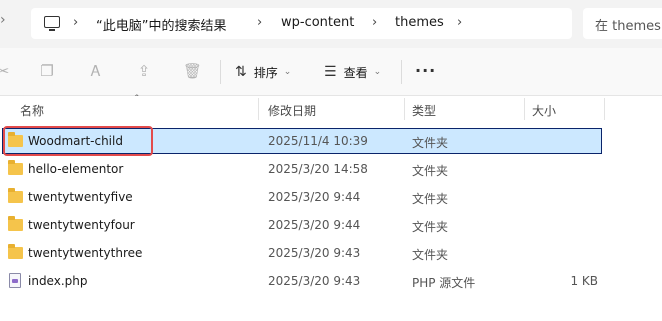 The image size is (662, 321). I want to click on list-item: hello-elementor 2025/3/20 14:58 文件夹, so click(331, 170).